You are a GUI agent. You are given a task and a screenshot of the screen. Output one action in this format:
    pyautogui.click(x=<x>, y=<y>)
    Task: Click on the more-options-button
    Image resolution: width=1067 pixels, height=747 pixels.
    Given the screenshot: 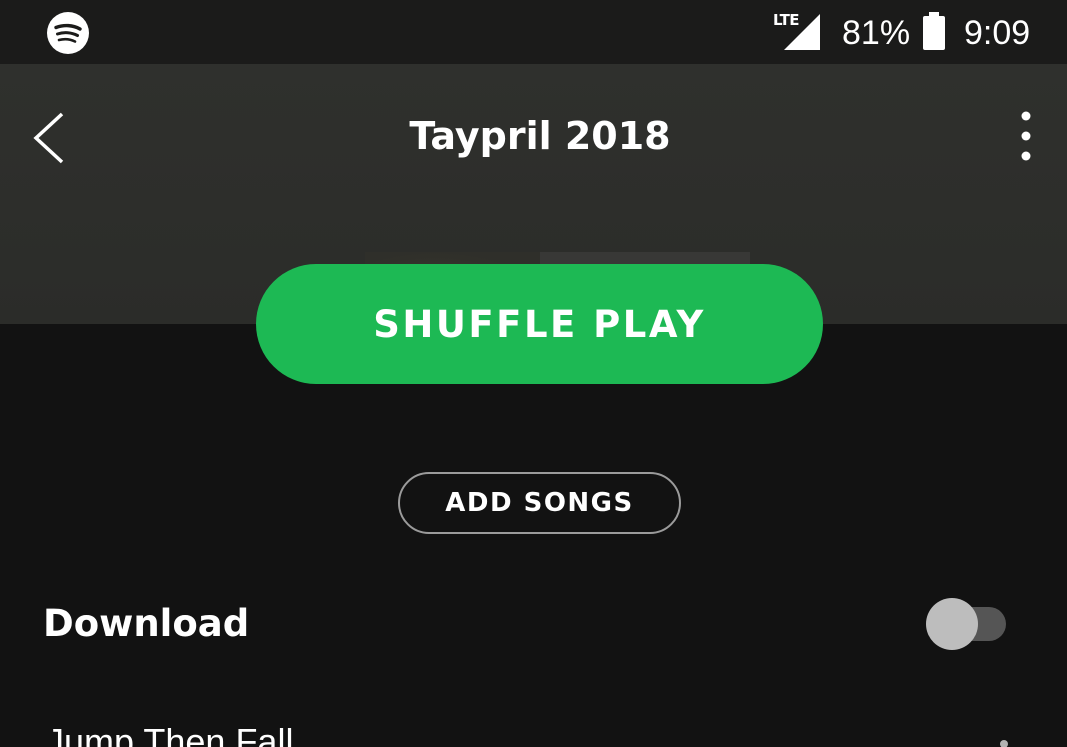 What is the action you would take?
    pyautogui.click(x=1026, y=134)
    